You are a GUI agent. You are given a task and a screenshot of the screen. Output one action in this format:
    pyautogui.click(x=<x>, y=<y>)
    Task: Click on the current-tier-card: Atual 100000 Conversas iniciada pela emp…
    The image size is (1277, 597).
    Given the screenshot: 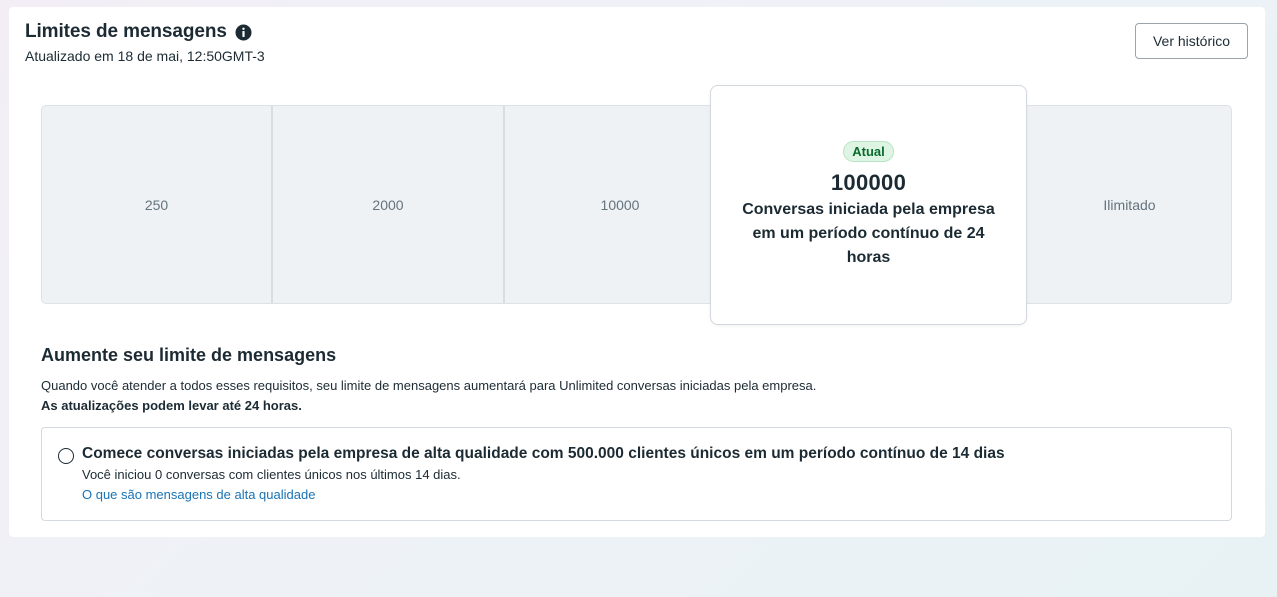 What is the action you would take?
    pyautogui.click(x=868, y=205)
    